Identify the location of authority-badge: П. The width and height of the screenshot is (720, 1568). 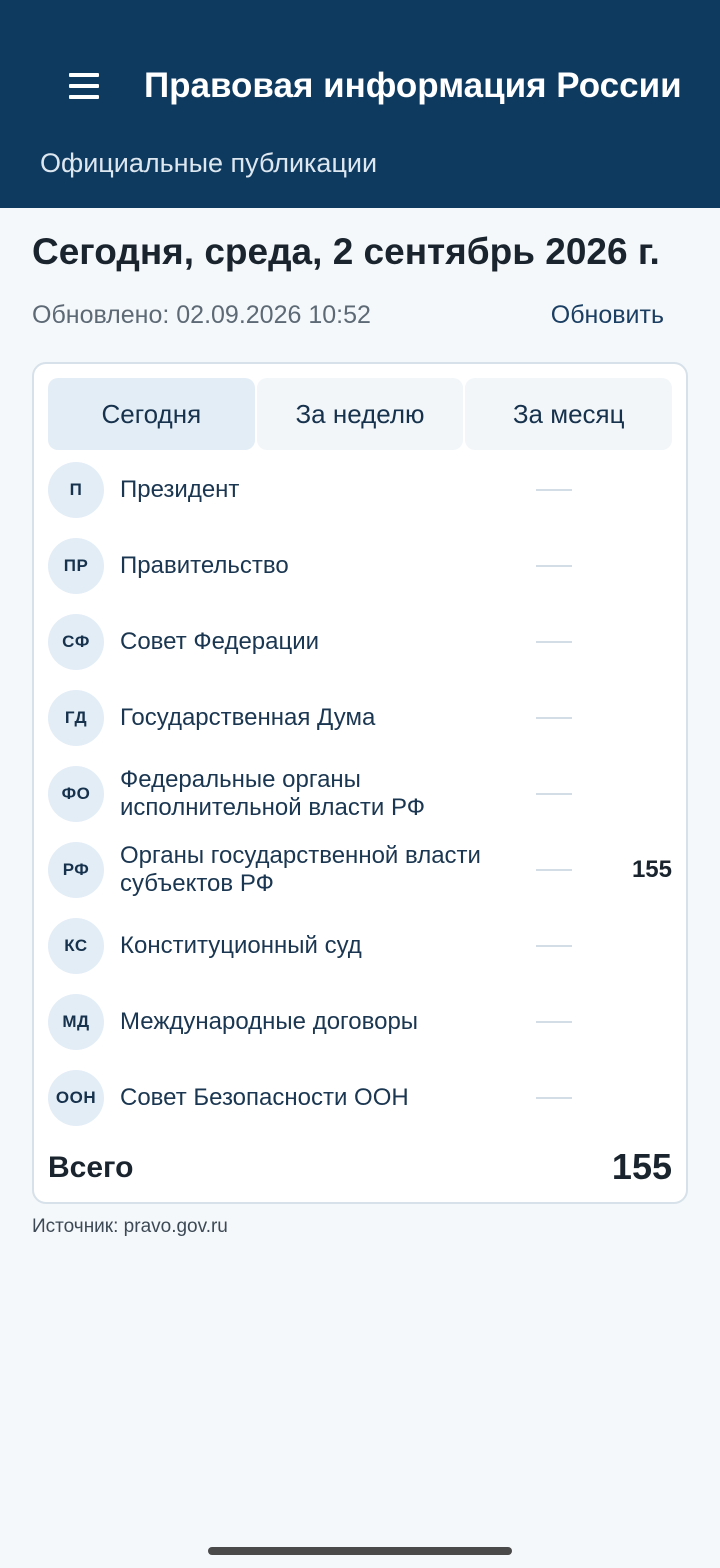
(76, 490).